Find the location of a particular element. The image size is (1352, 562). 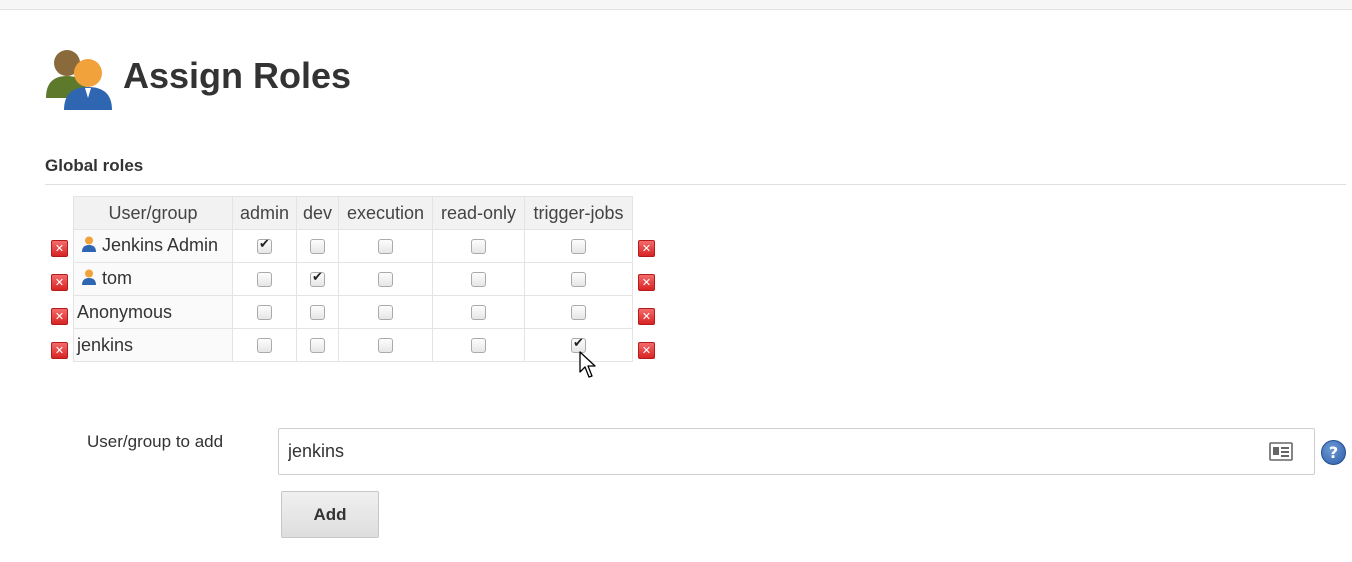

column-header: trigger-jobs is located at coordinates (578, 213).